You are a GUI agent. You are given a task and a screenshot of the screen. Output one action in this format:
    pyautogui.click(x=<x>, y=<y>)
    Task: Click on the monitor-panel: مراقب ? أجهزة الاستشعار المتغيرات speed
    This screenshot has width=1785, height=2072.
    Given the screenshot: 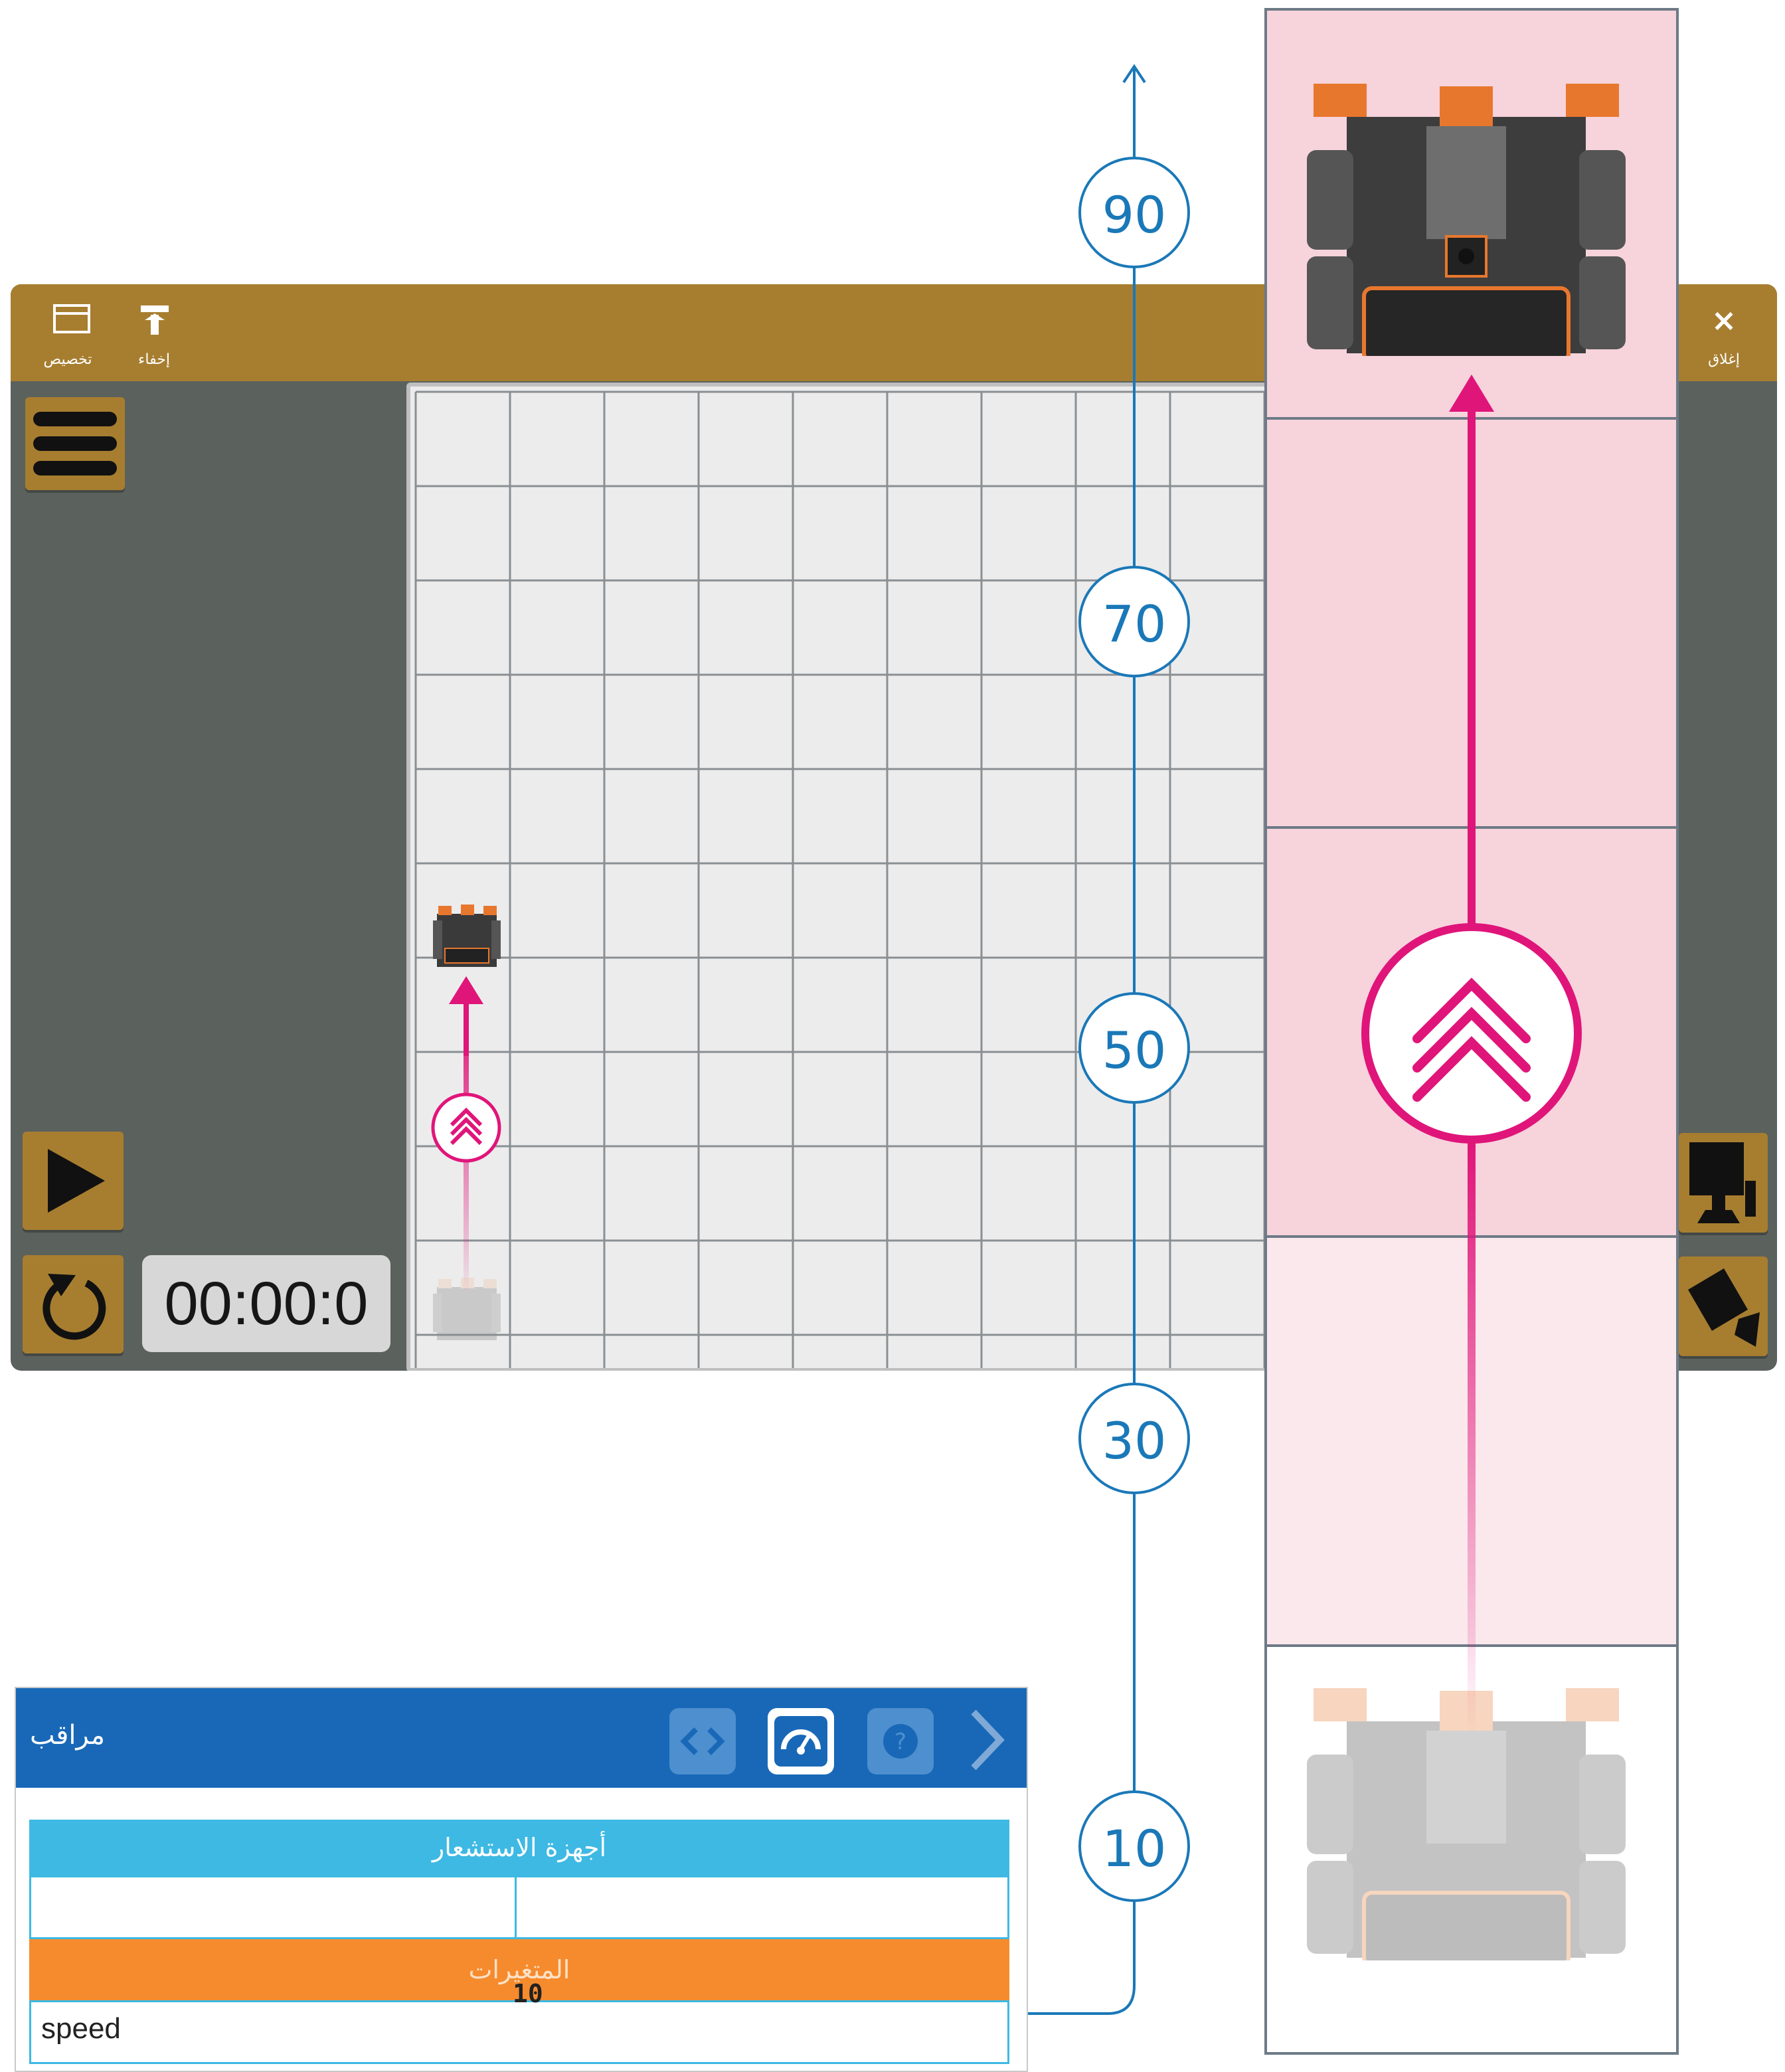 What is the action you would take?
    pyautogui.click(x=521, y=1880)
    